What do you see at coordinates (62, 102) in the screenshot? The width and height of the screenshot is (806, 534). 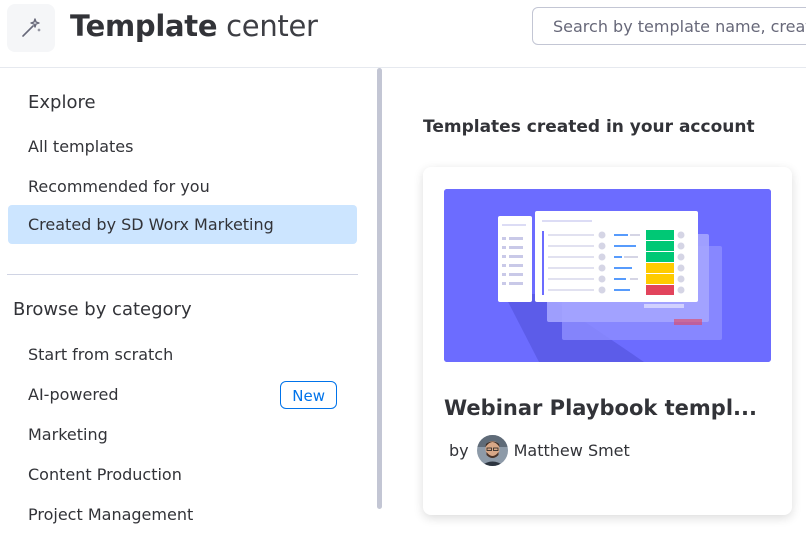 I see `explore-heading: Explore` at bounding box center [62, 102].